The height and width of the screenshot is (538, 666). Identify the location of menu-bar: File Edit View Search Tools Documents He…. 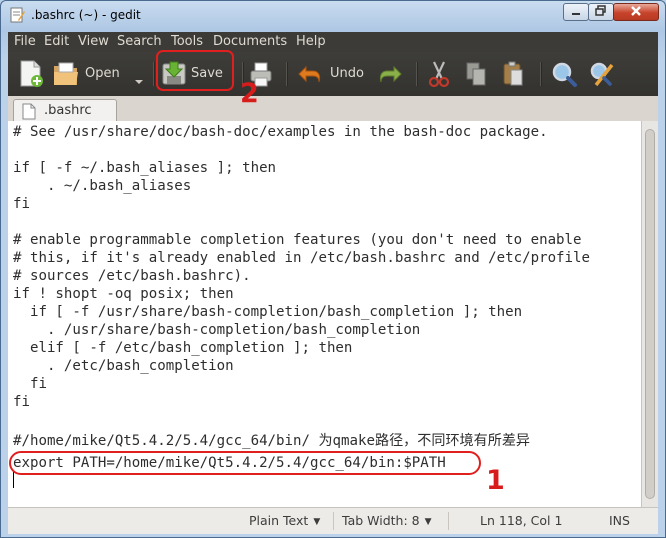
(333, 42).